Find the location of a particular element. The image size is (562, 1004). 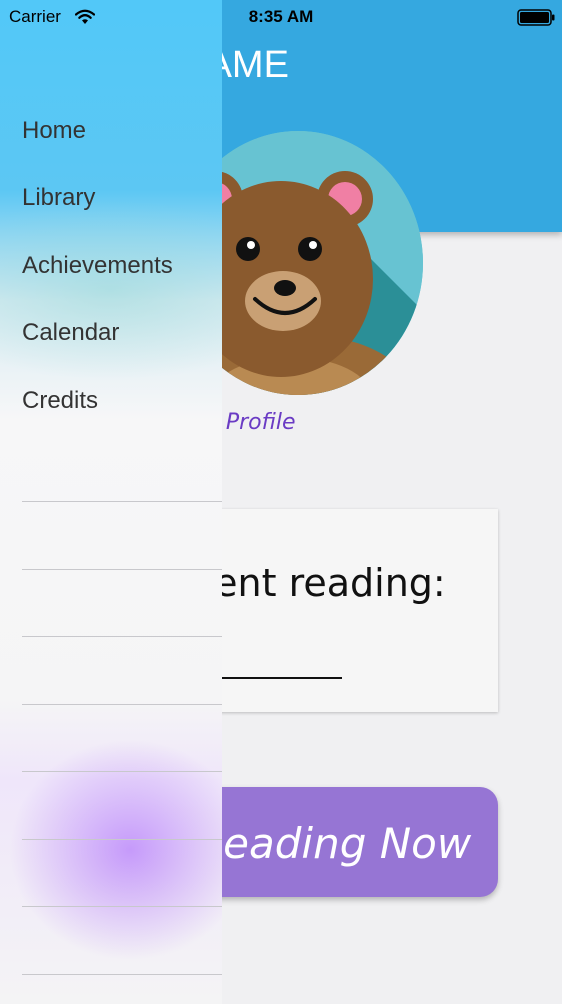

clock: 8:35 AM is located at coordinates (281, 16).